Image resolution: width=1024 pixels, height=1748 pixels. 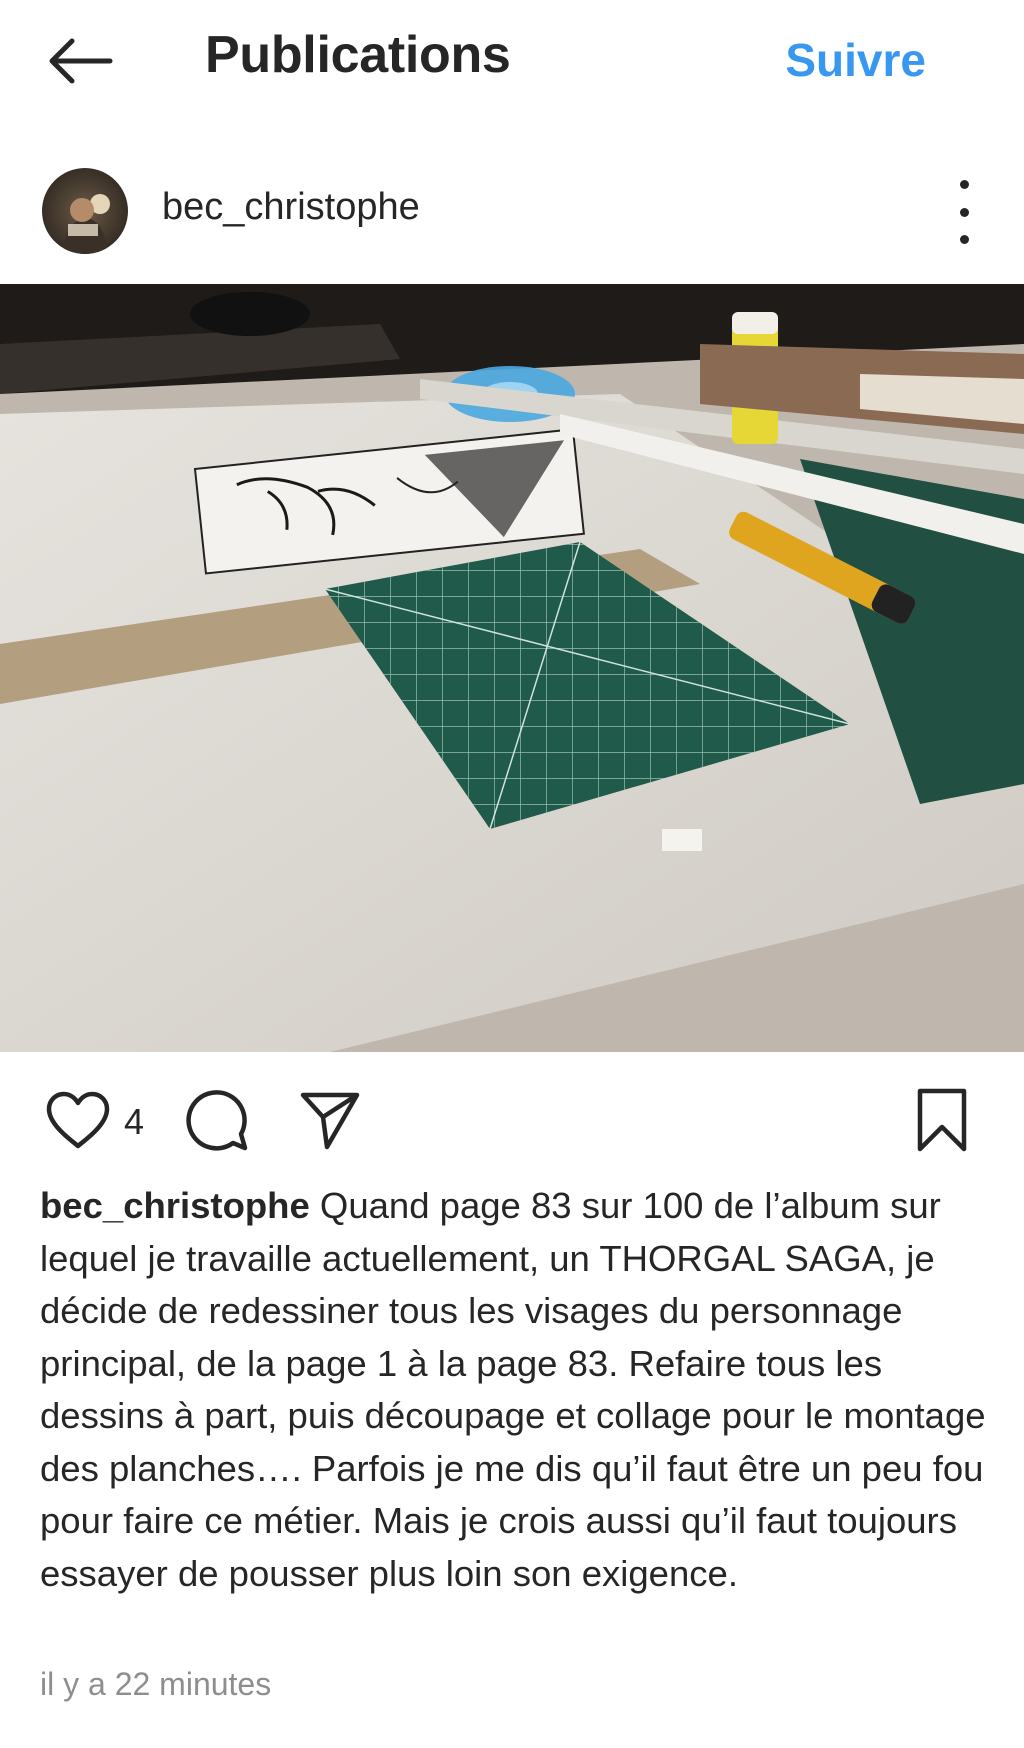 What do you see at coordinates (291, 207) in the screenshot?
I see `post-username: bec_christophe` at bounding box center [291, 207].